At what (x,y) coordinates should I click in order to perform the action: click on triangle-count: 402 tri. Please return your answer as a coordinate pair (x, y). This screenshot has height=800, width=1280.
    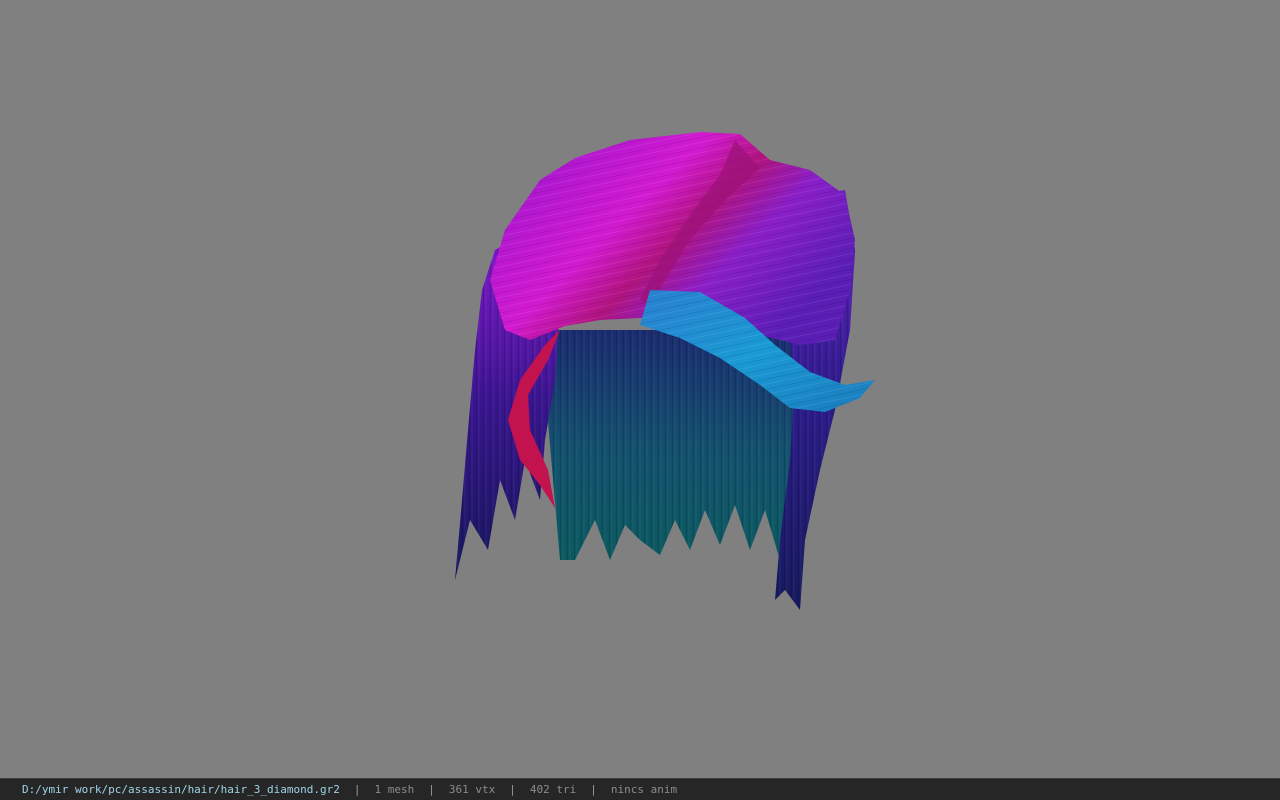
    Looking at the image, I should click on (553, 789).